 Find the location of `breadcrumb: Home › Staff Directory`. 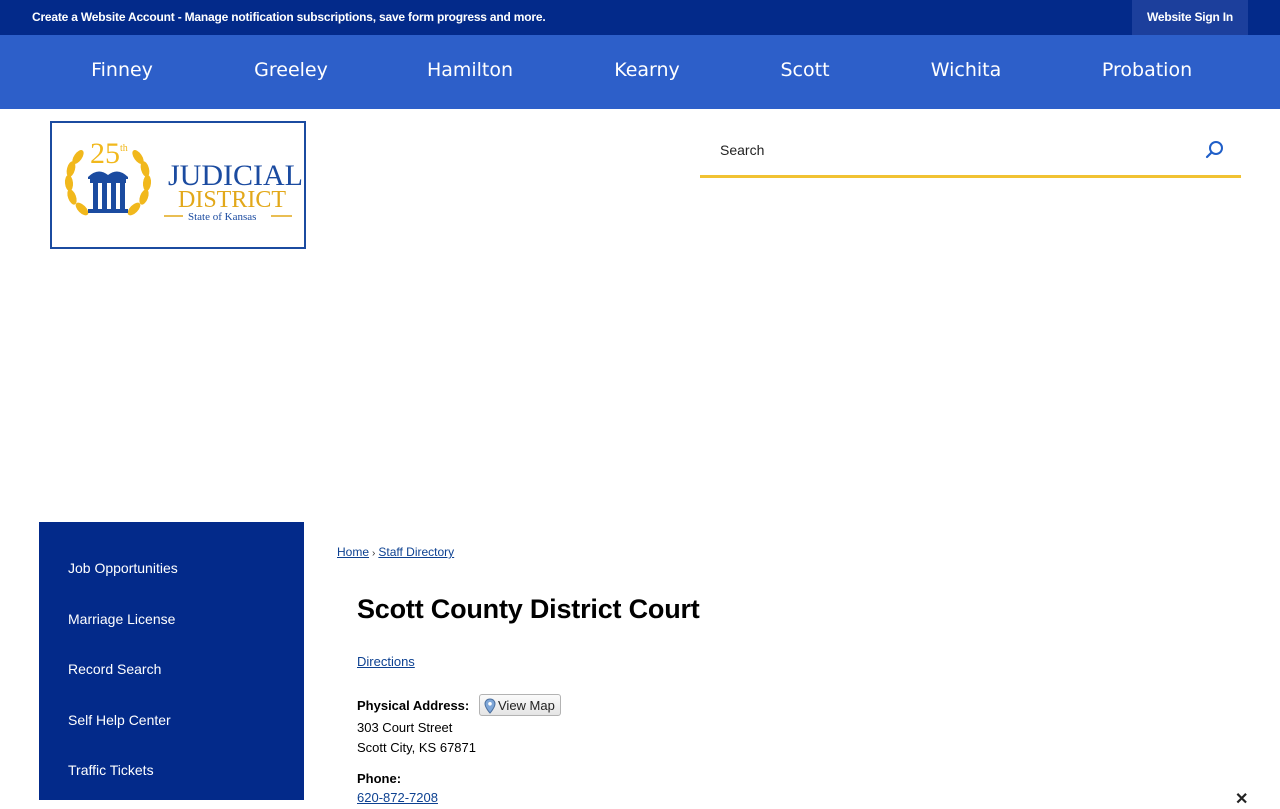

breadcrumb: Home › Staff Directory is located at coordinates (395, 552).